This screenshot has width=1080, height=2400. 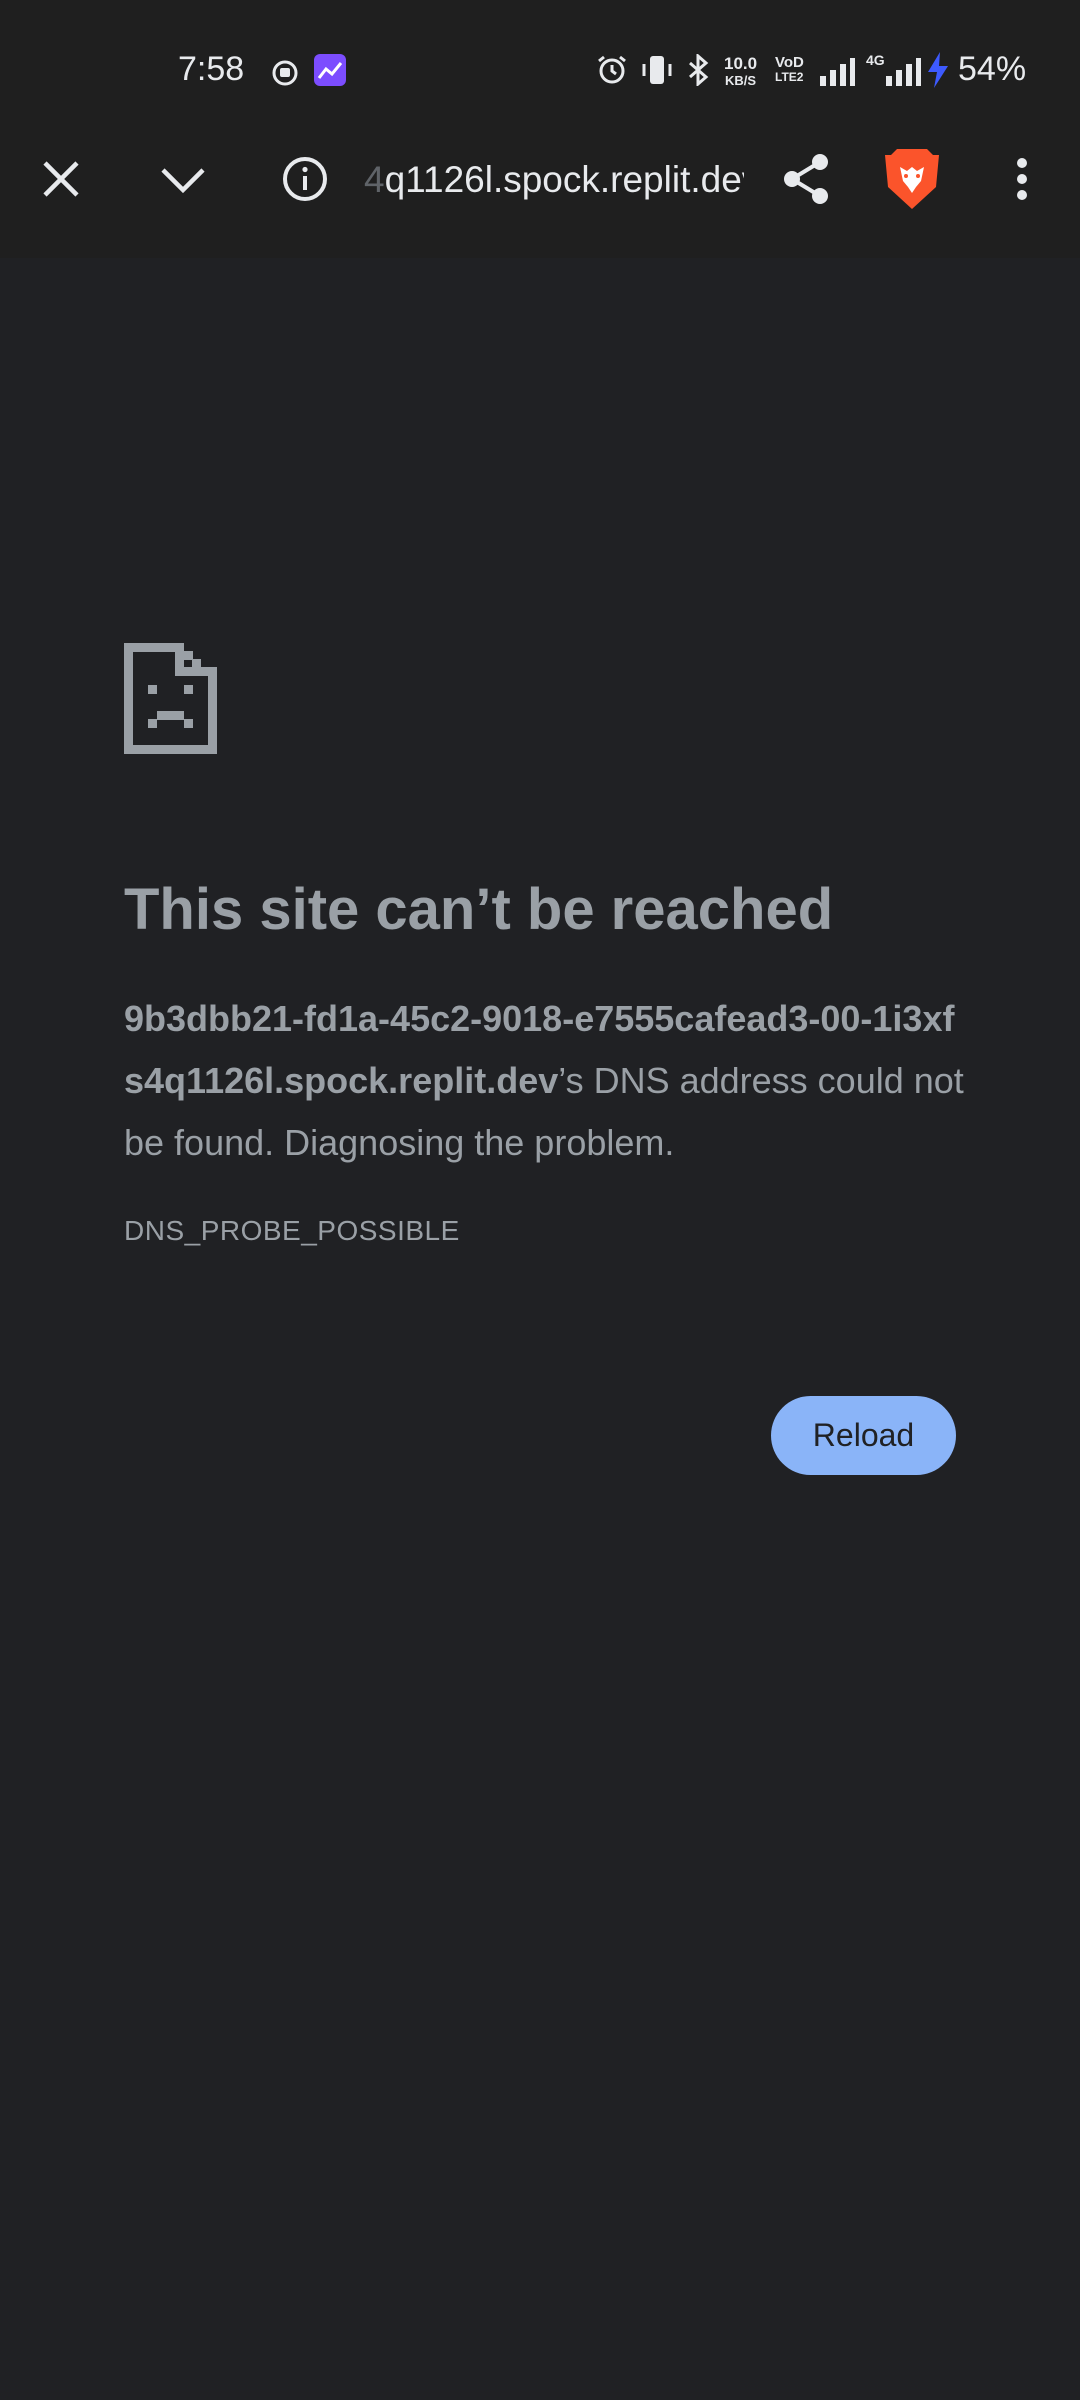 I want to click on minimize-button, so click(x=183, y=179).